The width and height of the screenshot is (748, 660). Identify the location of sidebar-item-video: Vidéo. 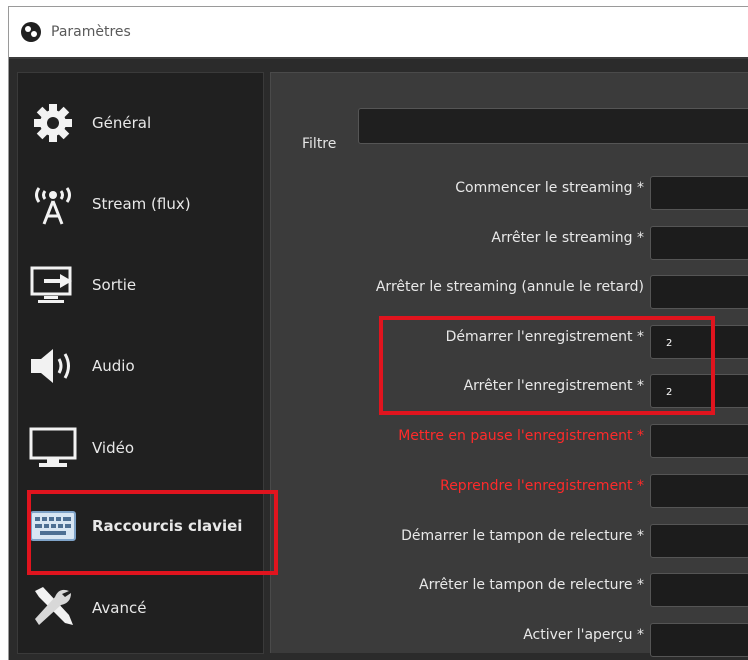
(143, 448).